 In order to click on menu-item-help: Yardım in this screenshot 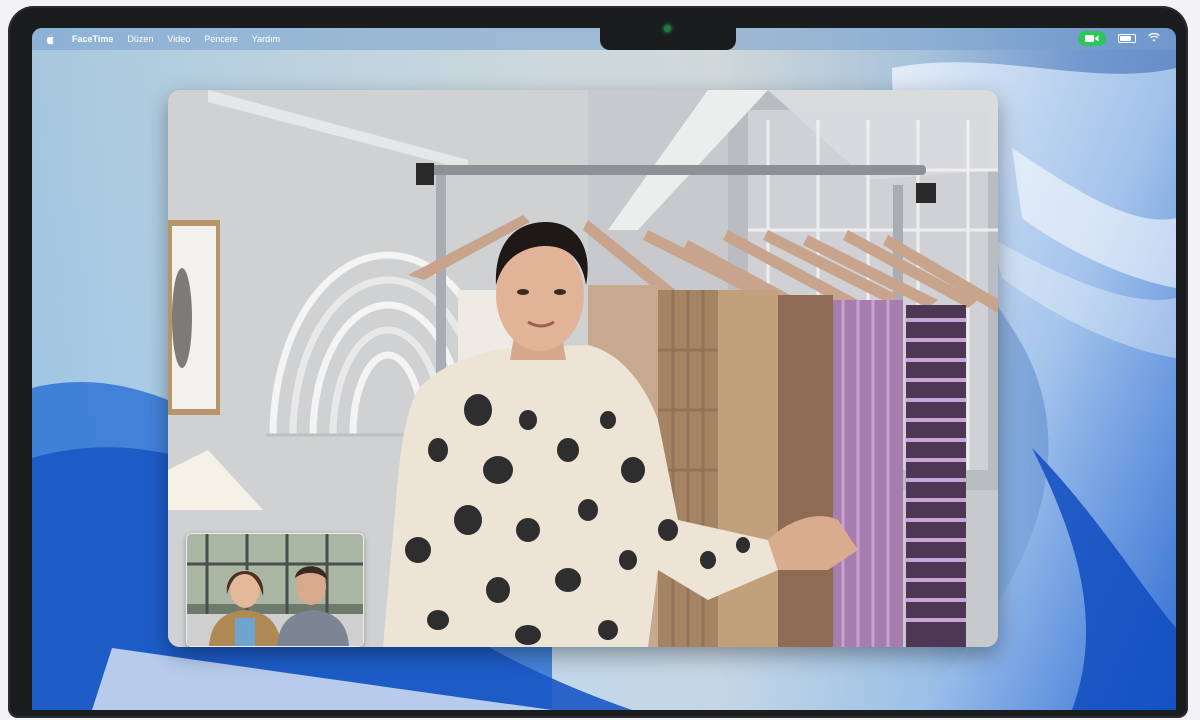, I will do `click(266, 39)`.